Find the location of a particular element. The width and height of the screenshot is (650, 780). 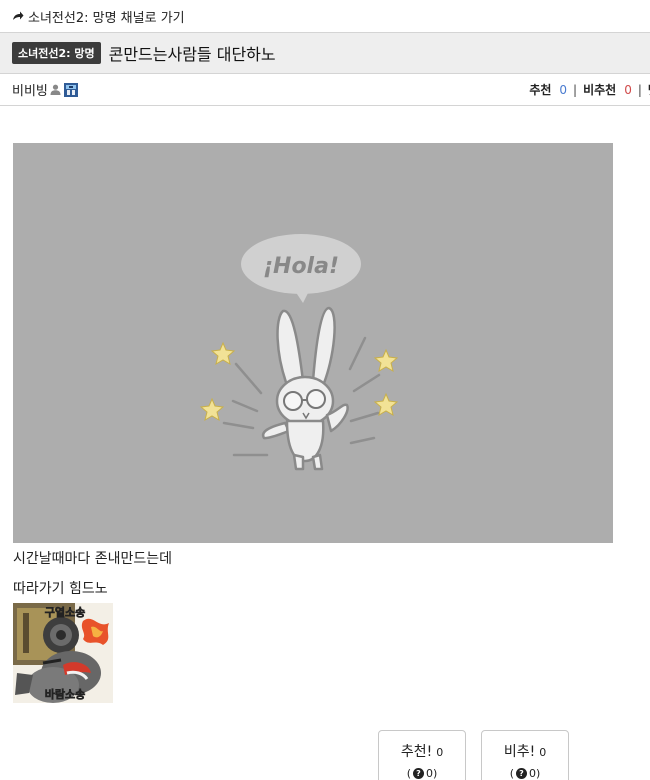

back-to-channel-bar: 소녀전선2: 망명 채널로 가기 is located at coordinates (325, 16).